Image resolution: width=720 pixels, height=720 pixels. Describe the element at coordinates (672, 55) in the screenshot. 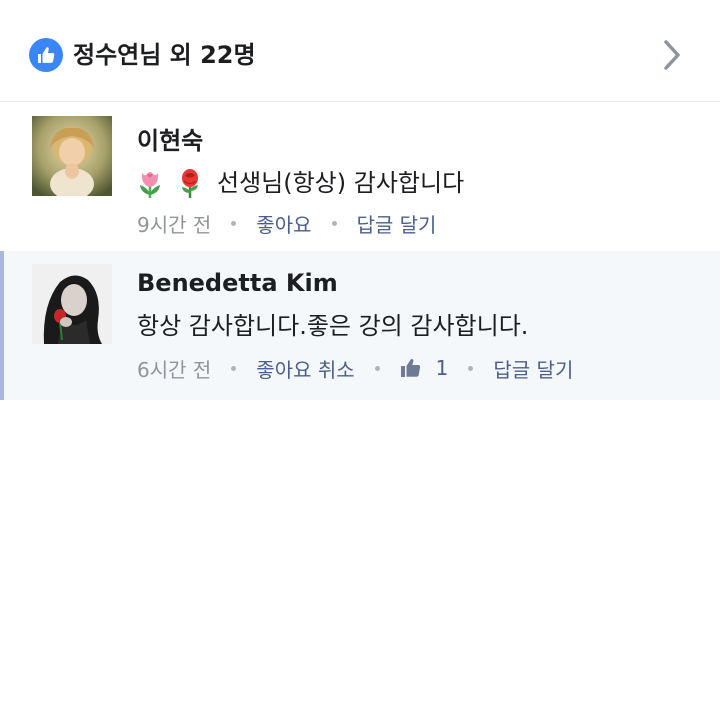

I see `chevron-right-icon` at that location.